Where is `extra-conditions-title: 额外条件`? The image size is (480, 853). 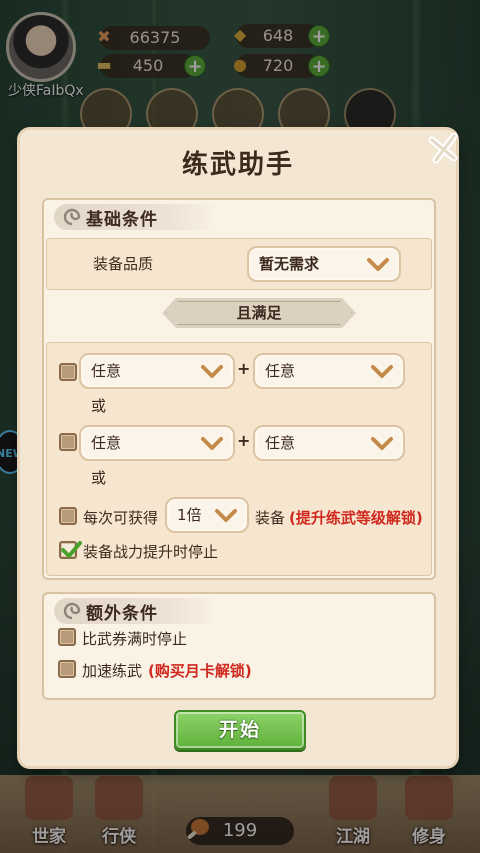
extra-conditions-title: 额外条件 is located at coordinates (122, 613).